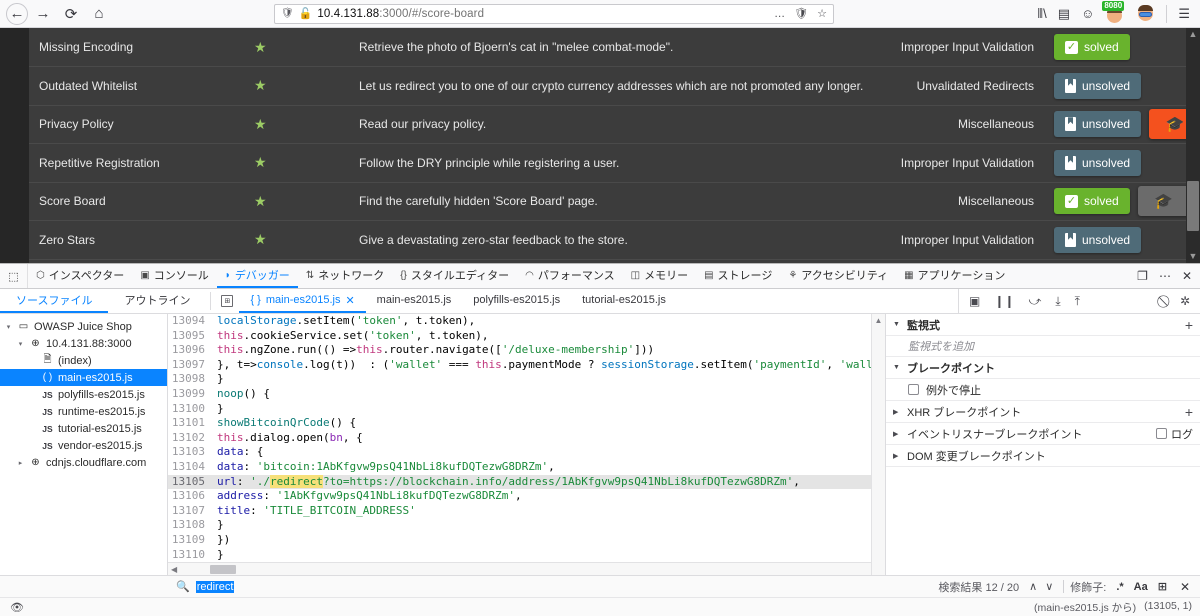 The image size is (1200, 616). What do you see at coordinates (913, 389) in the screenshot?
I see `pause-on-exceptions-checkbox` at bounding box center [913, 389].